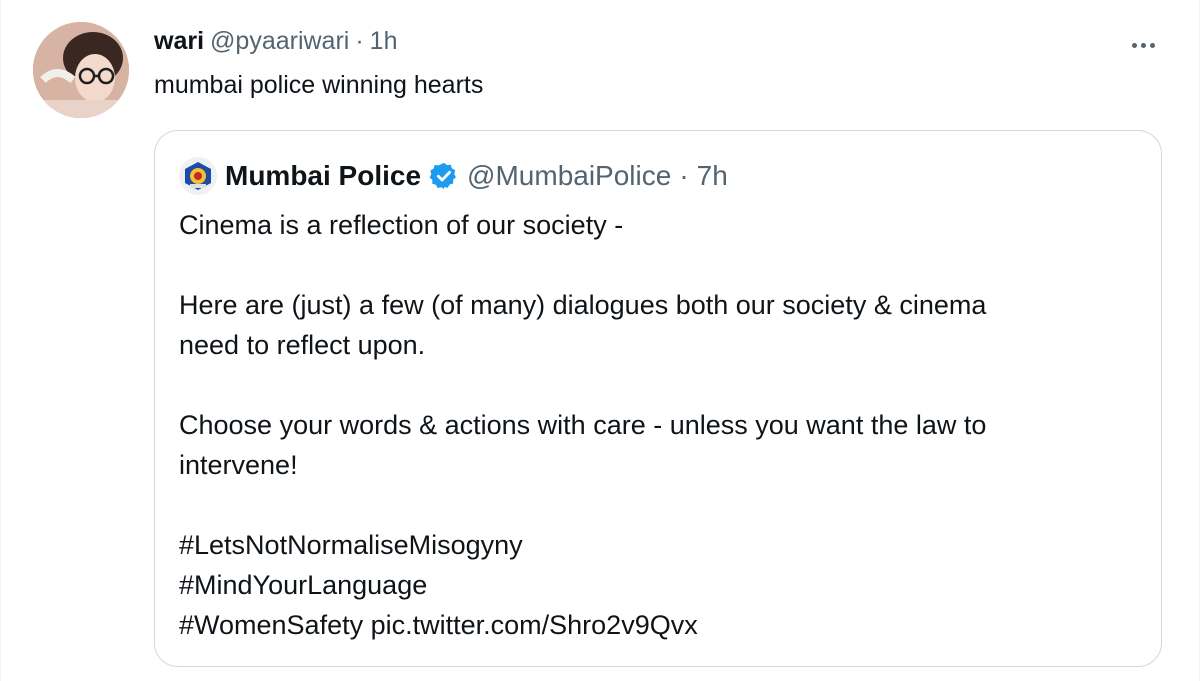 This screenshot has width=1200, height=681. What do you see at coordinates (323, 176) in the screenshot?
I see `quoted-author-name: Mumbai Police` at bounding box center [323, 176].